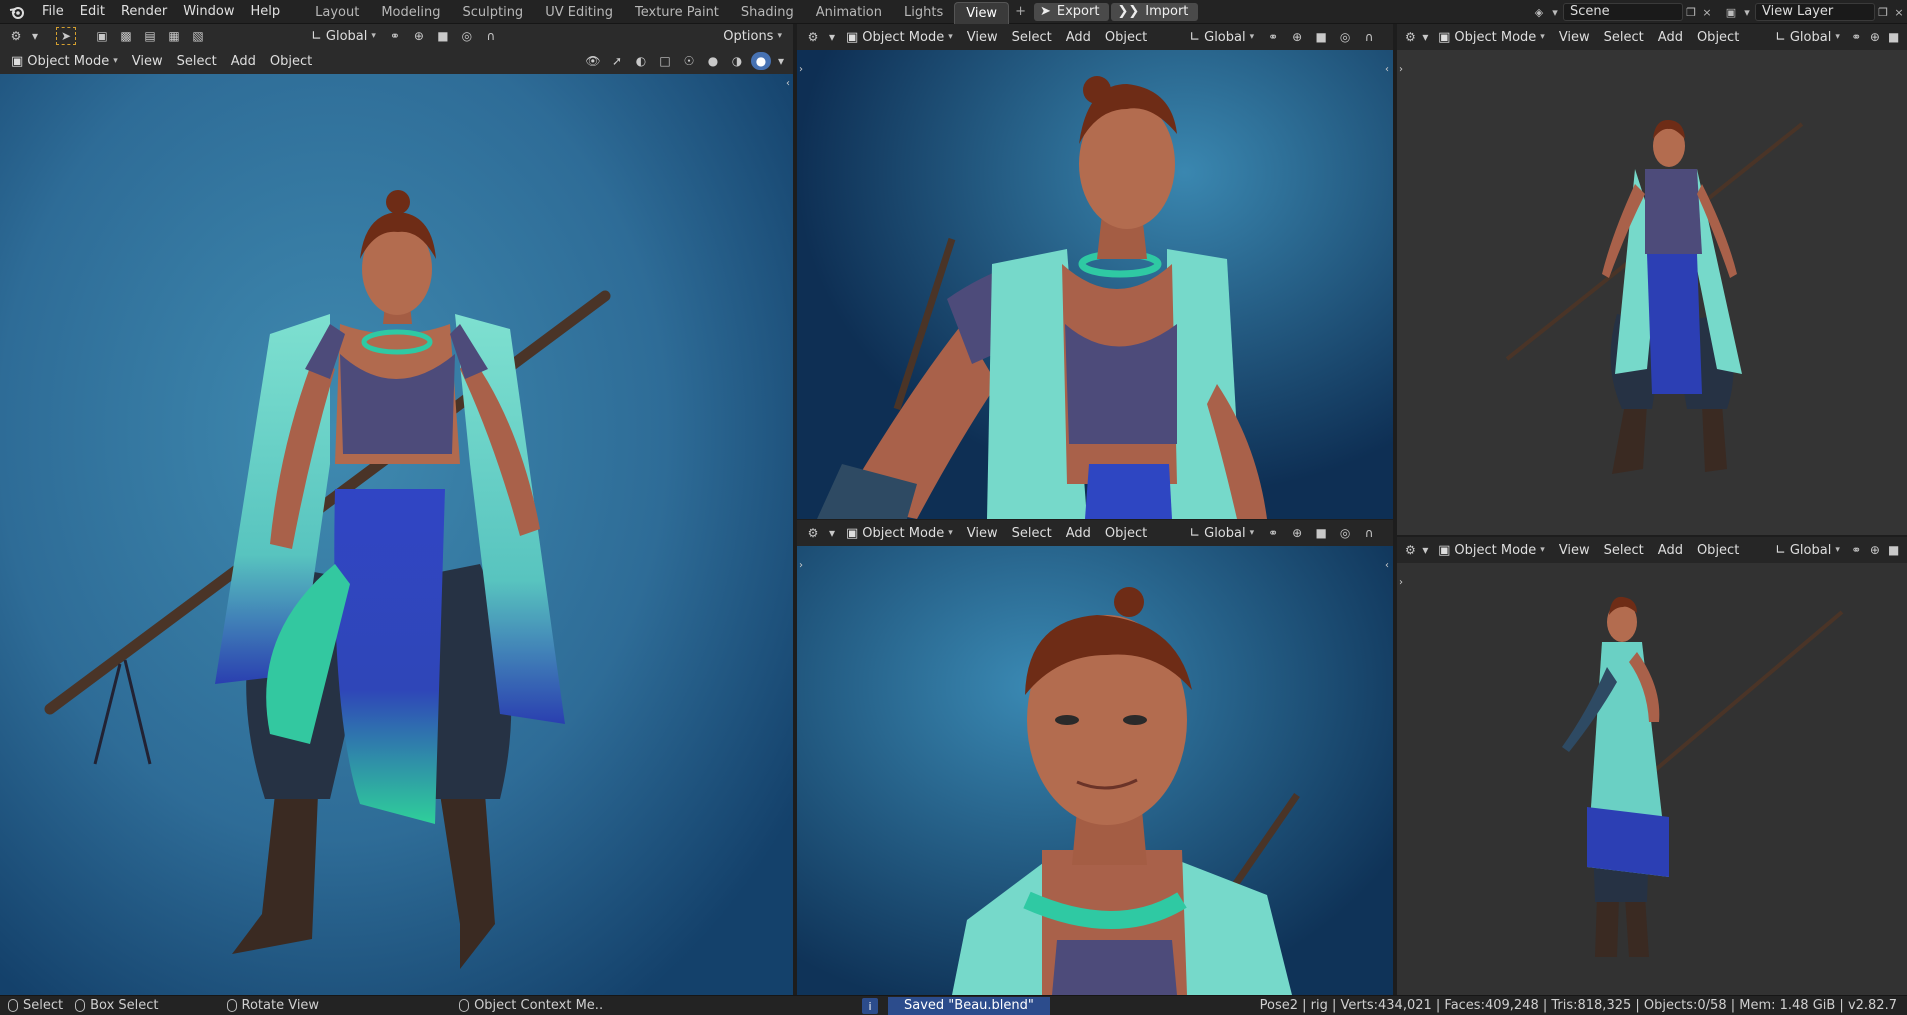 This screenshot has height=1015, width=1907. I want to click on tab-view: View, so click(982, 12).